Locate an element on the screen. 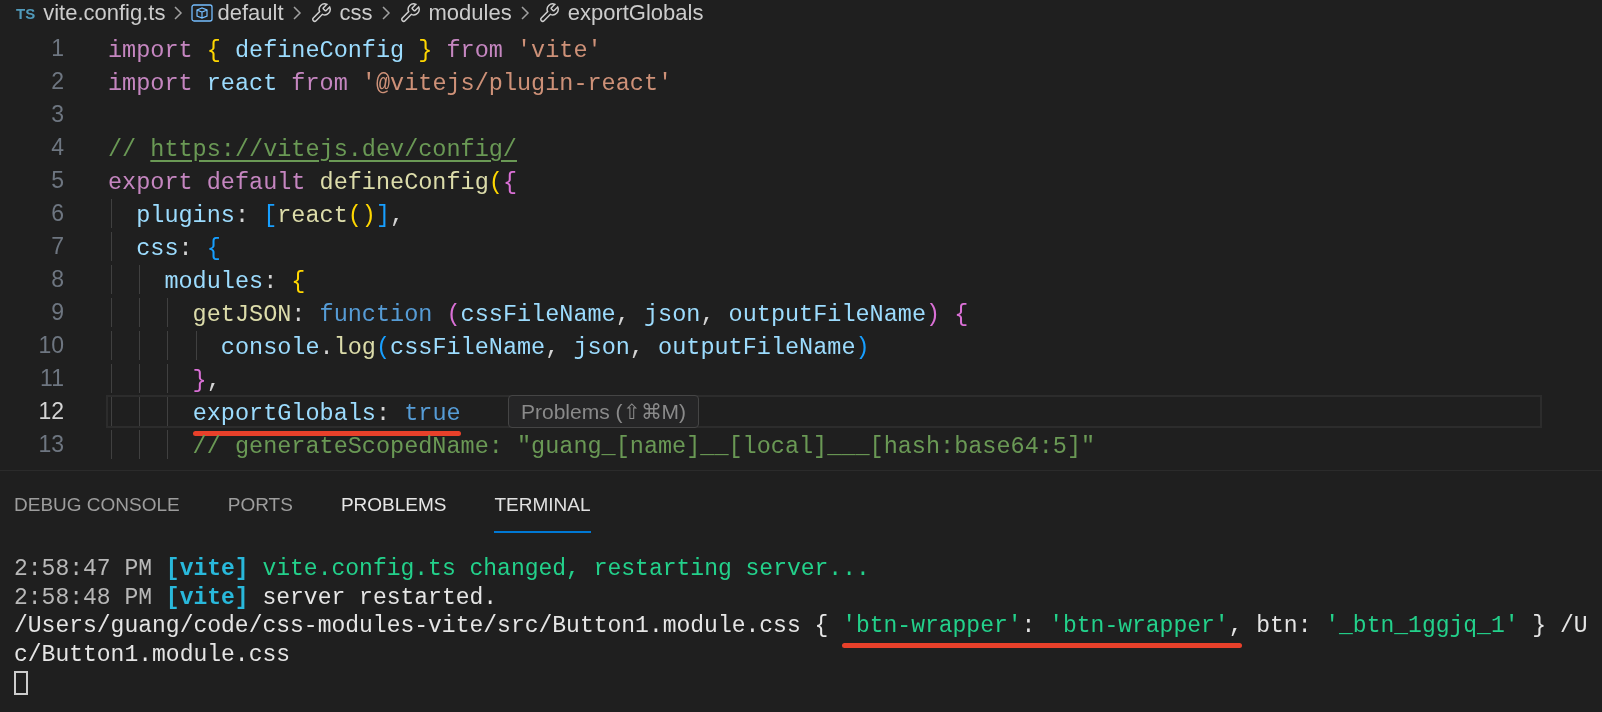  typescript-file-icon: TS is located at coordinates (26, 13).